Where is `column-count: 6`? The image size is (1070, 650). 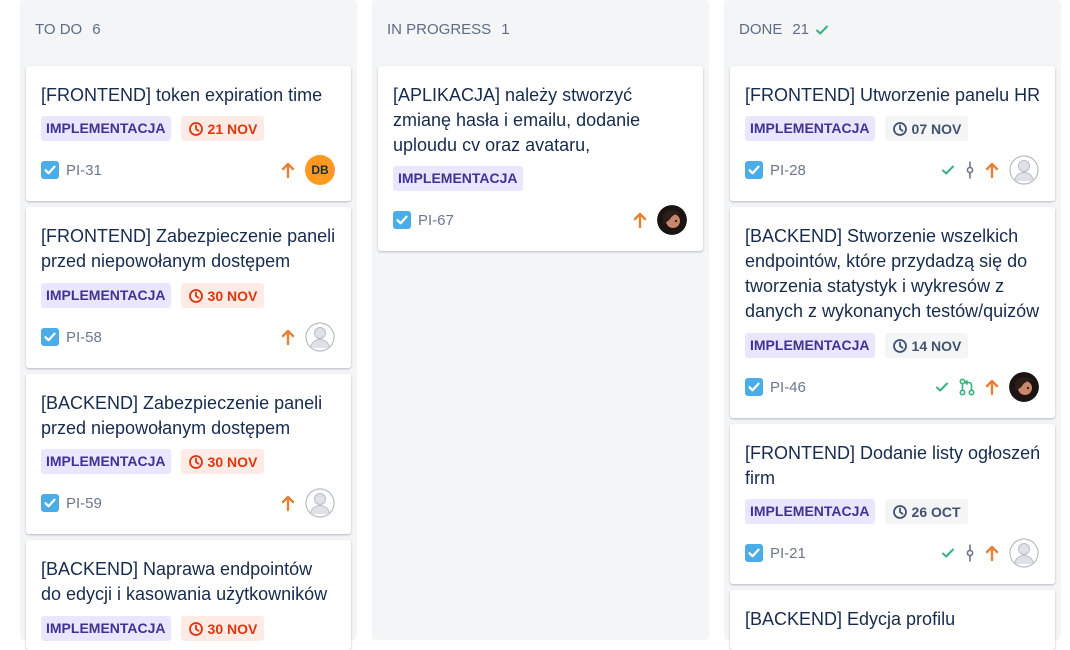
column-count: 6 is located at coordinates (96, 29).